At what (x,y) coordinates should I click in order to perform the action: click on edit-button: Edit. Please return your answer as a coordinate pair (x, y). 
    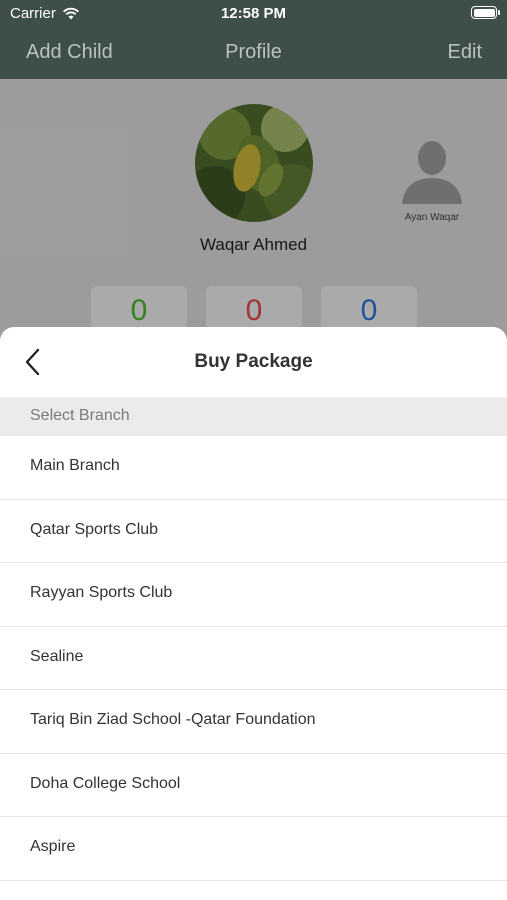
    Looking at the image, I should click on (465, 52).